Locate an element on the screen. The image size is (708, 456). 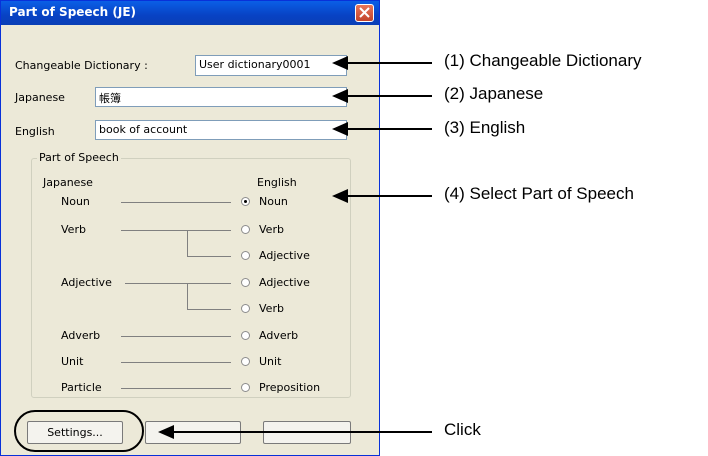
english-input: book of account is located at coordinates (221, 130).